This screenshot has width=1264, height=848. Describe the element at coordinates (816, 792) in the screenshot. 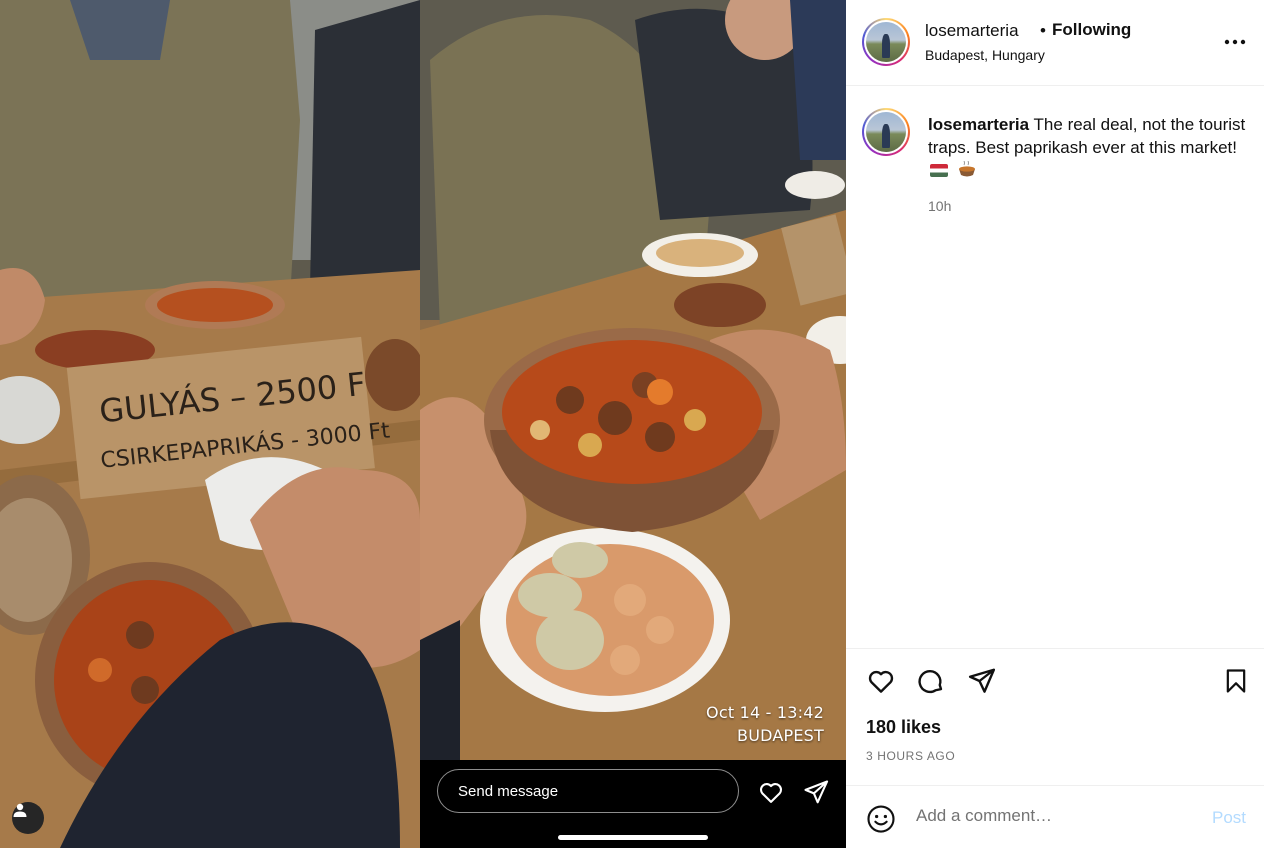

I see `send-icon` at that location.